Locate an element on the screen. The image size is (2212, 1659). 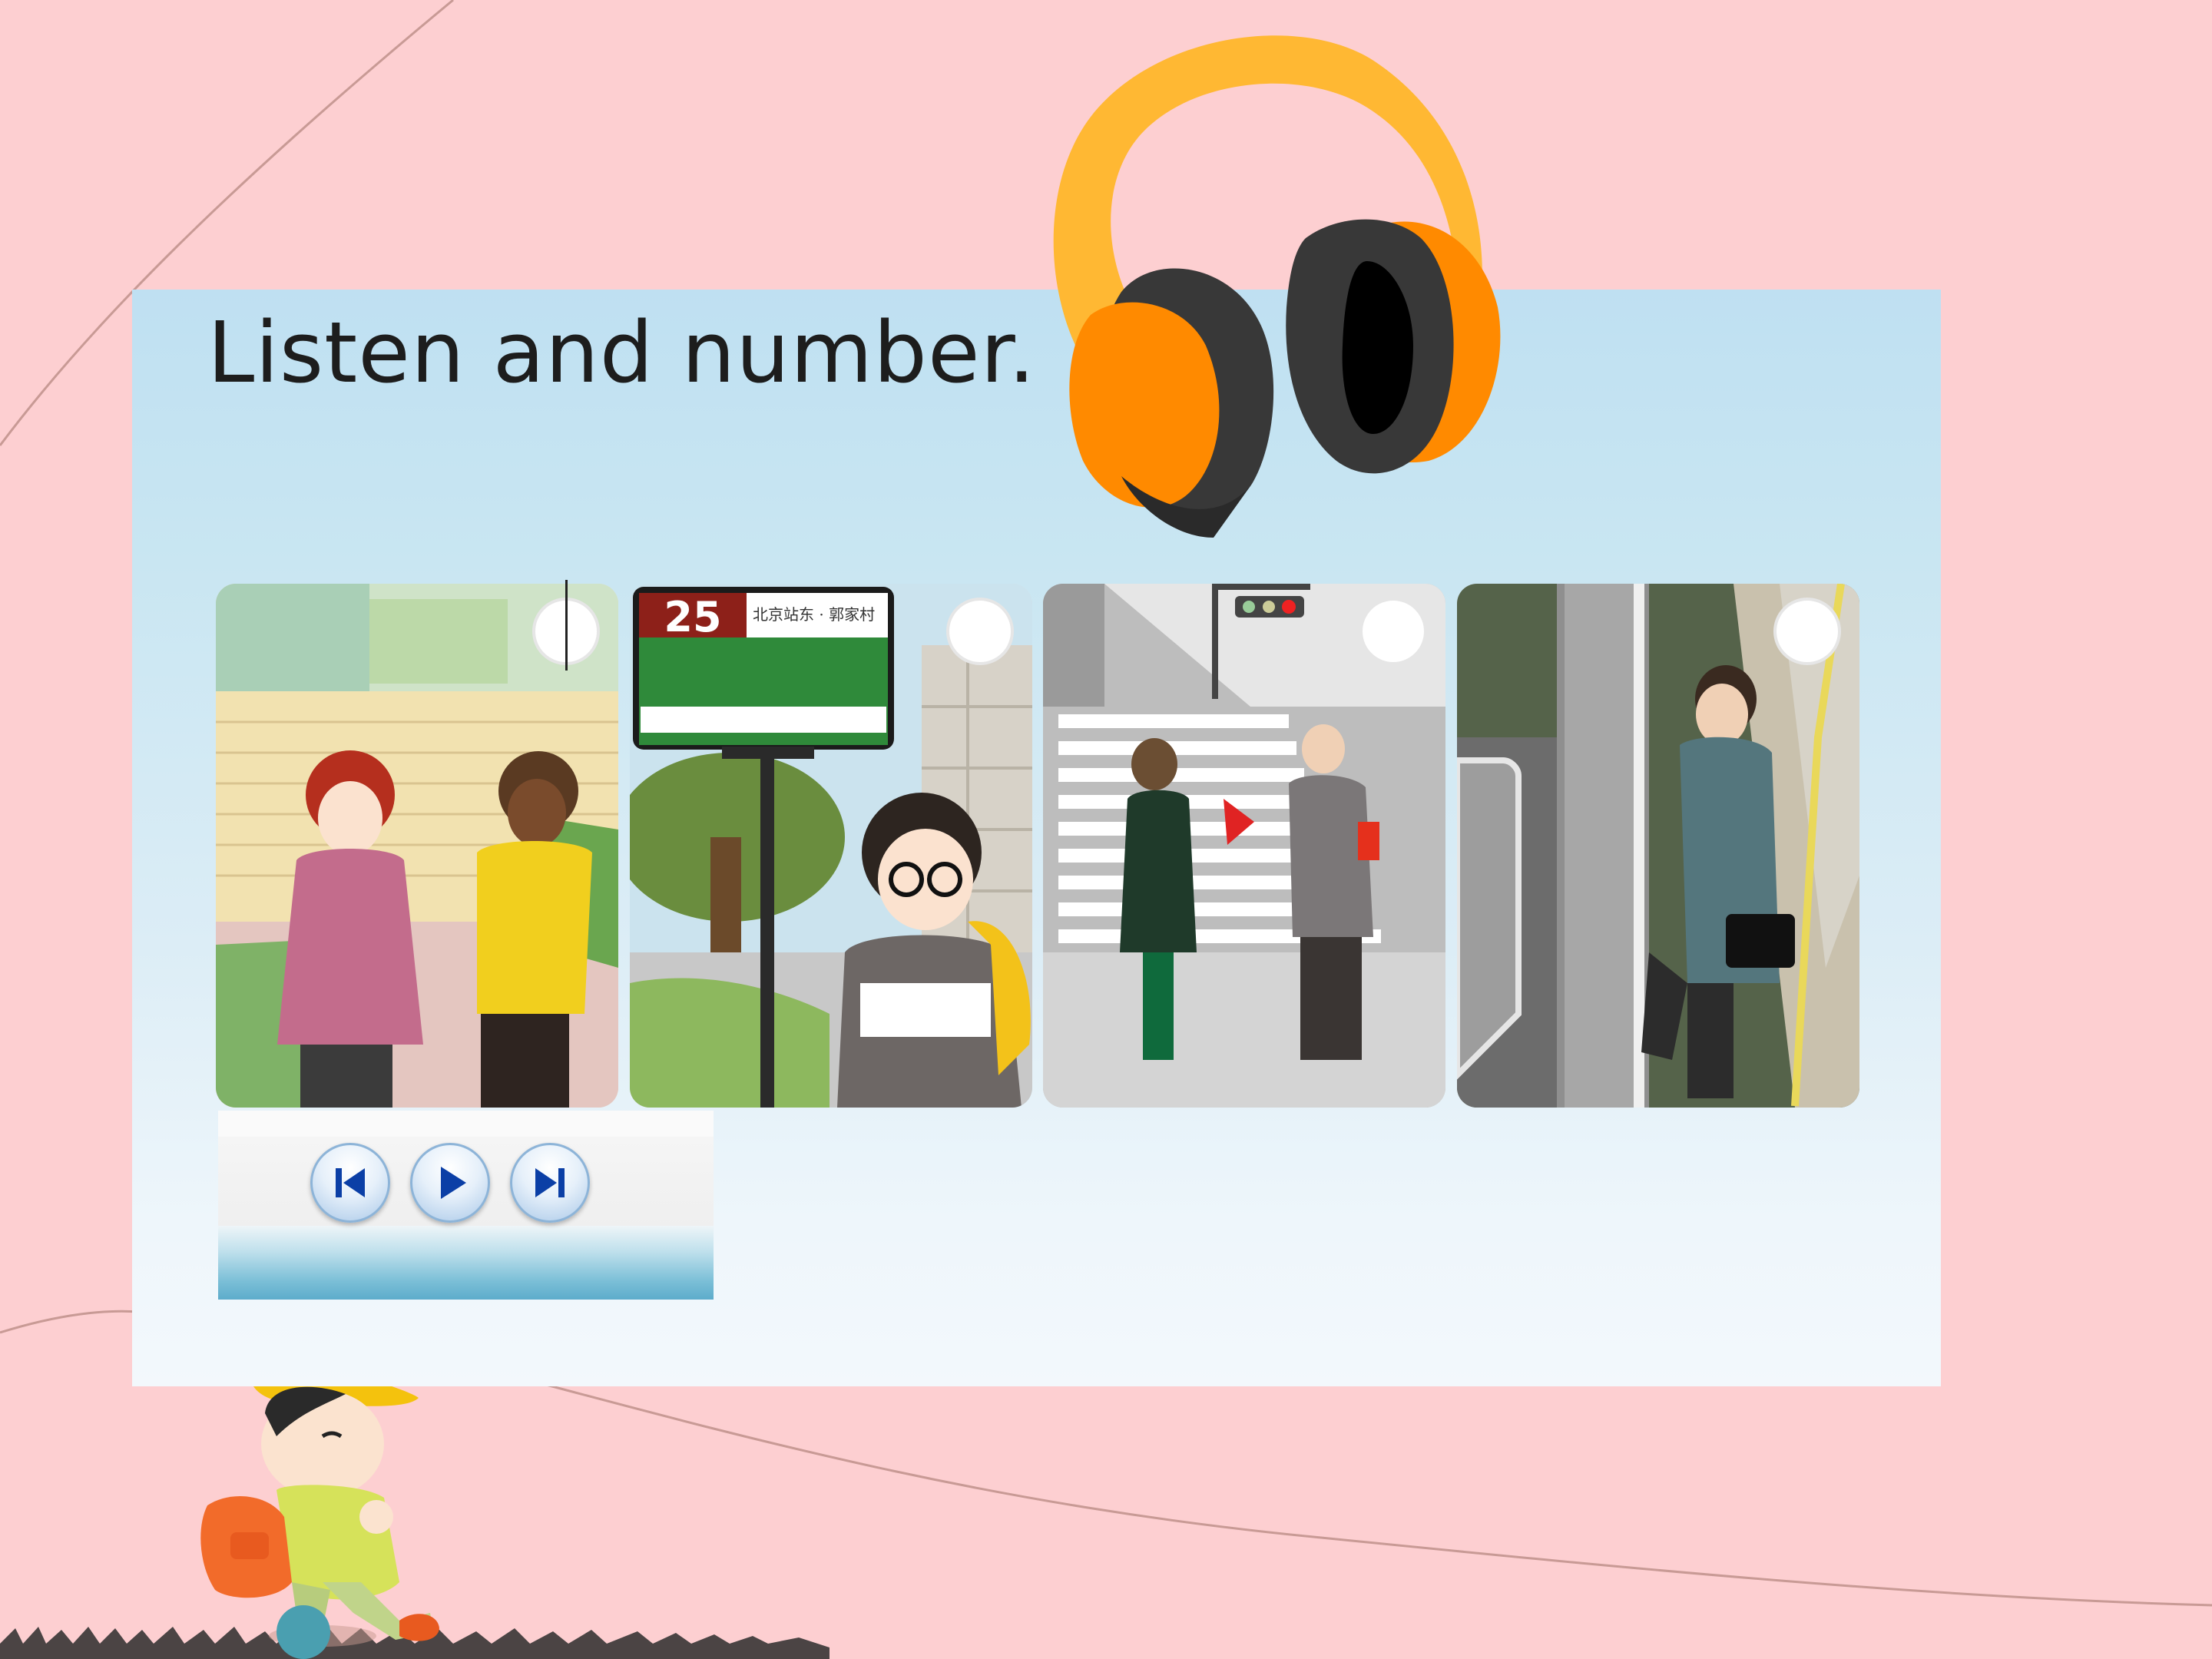
skip-previous-icon is located at coordinates (350, 1182).